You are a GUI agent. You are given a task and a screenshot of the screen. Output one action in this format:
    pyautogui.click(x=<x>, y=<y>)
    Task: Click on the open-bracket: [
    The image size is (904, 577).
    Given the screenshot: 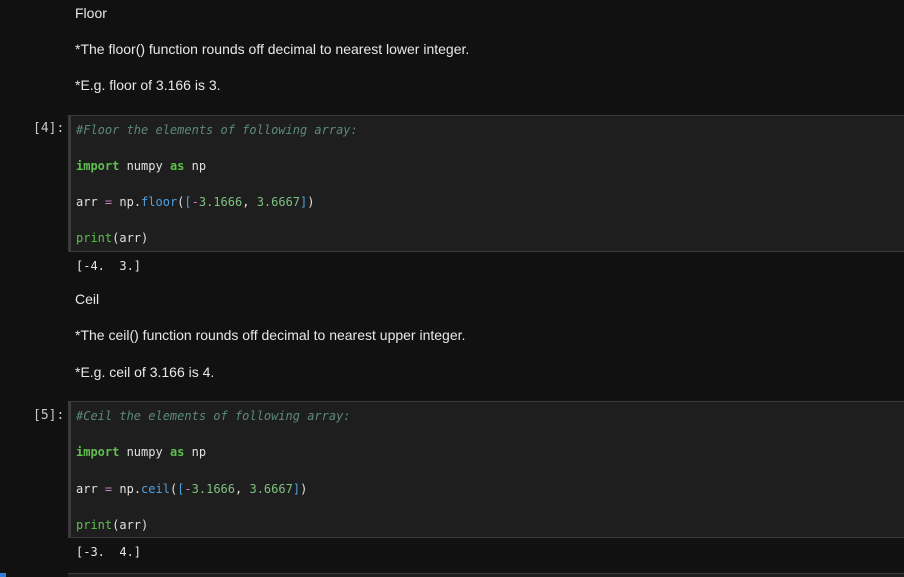 What is the action you would take?
    pyautogui.click(x=188, y=202)
    